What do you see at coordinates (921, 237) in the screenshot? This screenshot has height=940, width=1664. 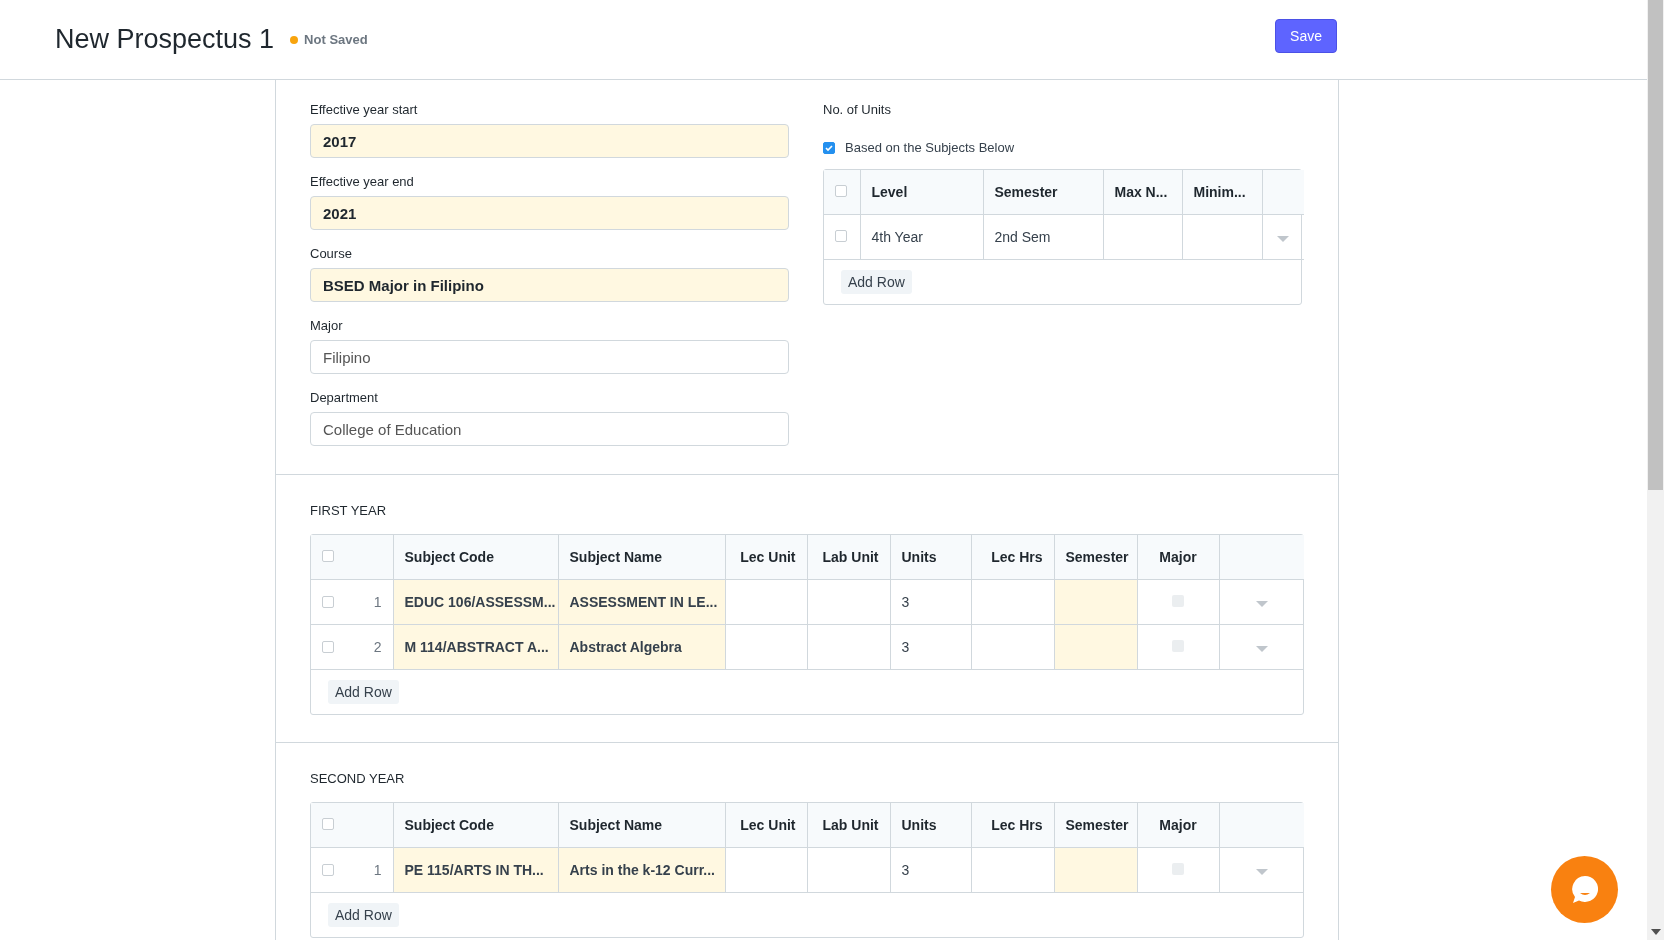 I see `table-cell: 4th Year` at bounding box center [921, 237].